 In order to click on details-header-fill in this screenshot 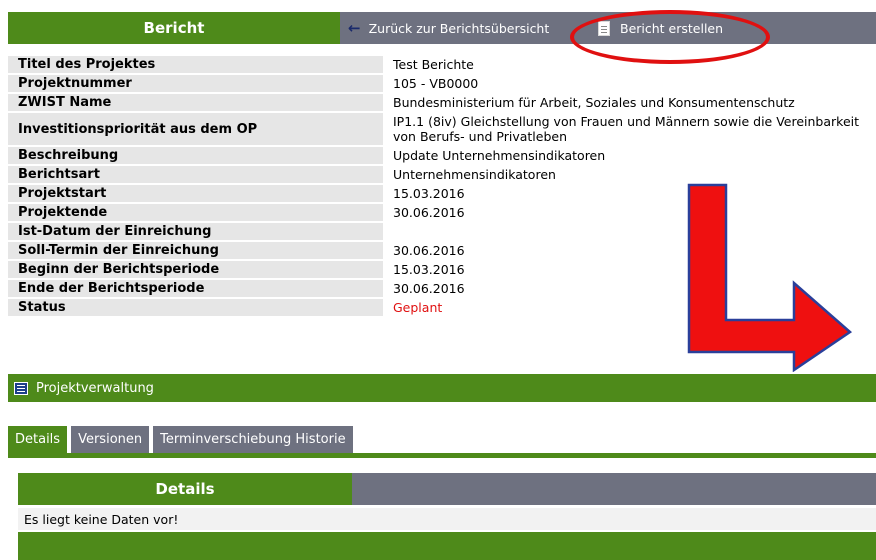, I will do `click(614, 489)`.